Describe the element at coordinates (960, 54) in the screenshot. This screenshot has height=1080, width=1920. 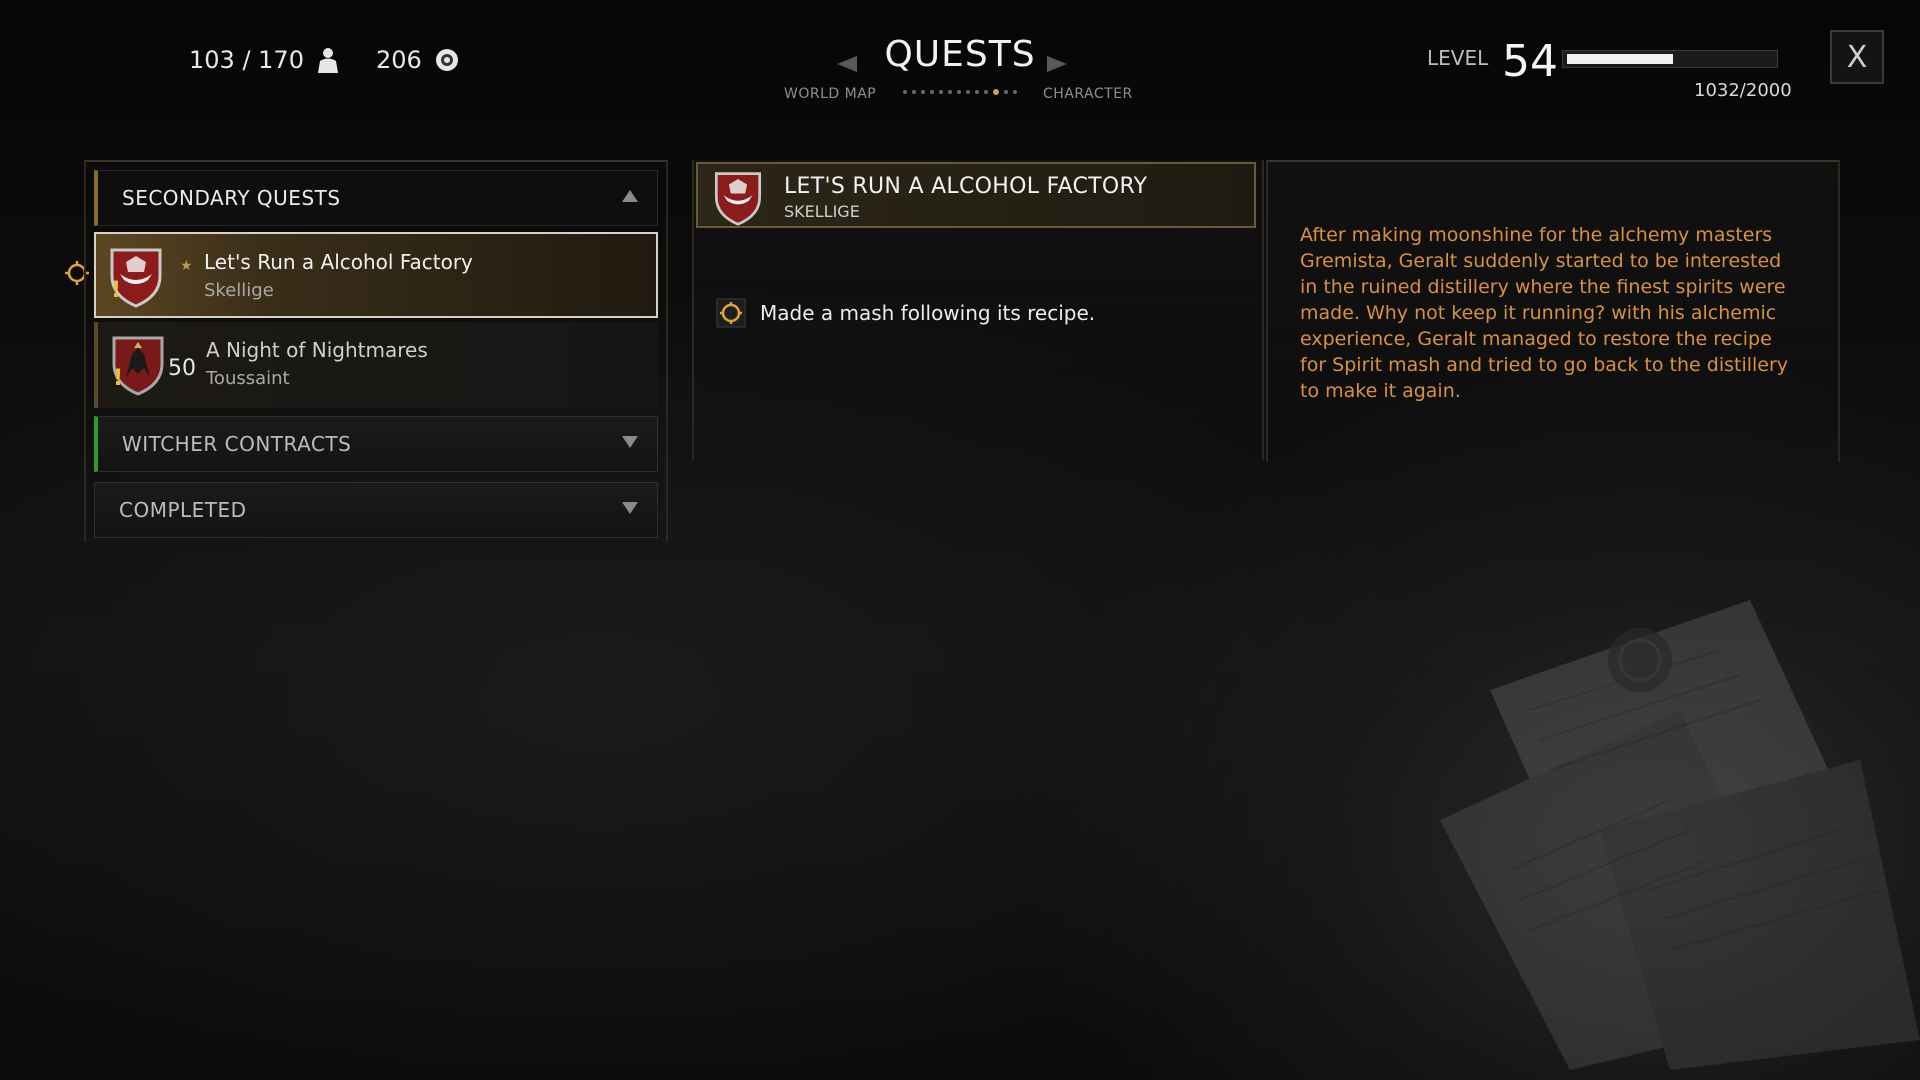
I see `page-title: QUESTS` at that location.